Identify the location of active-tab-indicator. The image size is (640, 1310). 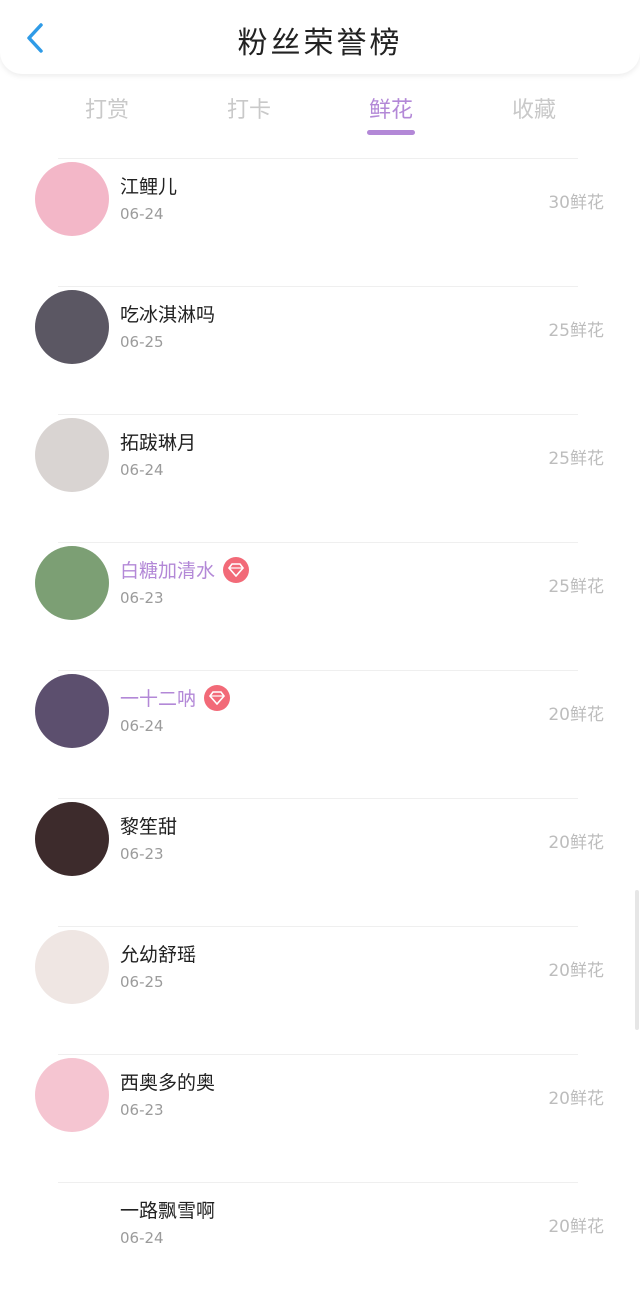
(391, 132).